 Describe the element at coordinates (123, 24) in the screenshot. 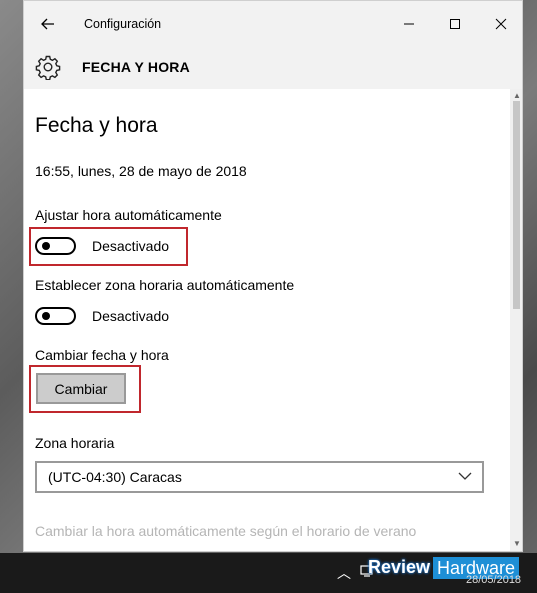

I see `window-title: Configuración` at that location.